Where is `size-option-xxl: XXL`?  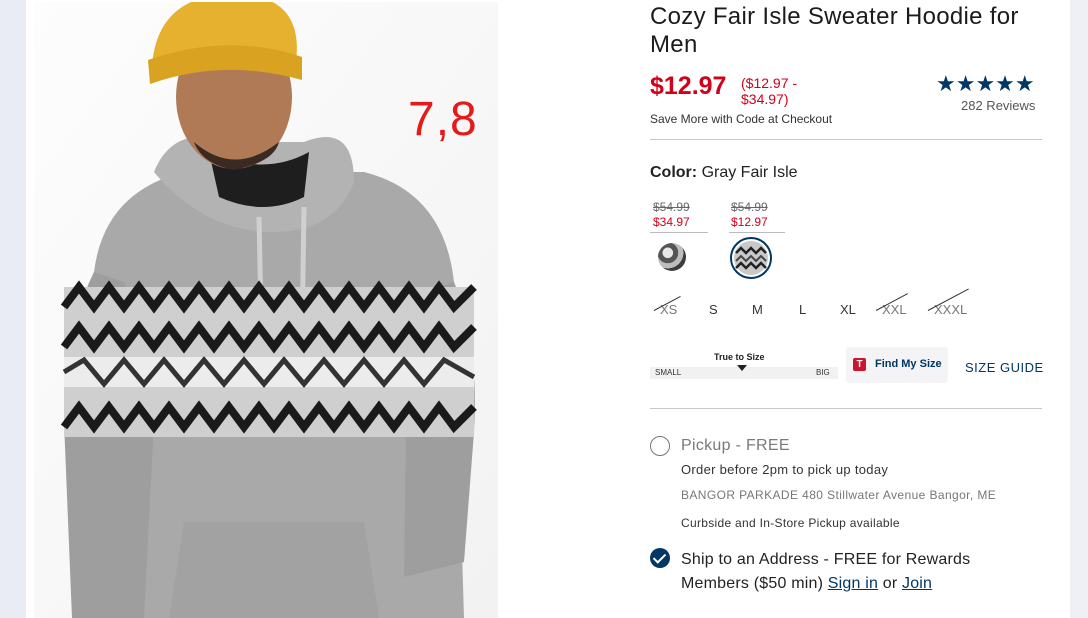
size-option-xxl: XXL is located at coordinates (892, 305).